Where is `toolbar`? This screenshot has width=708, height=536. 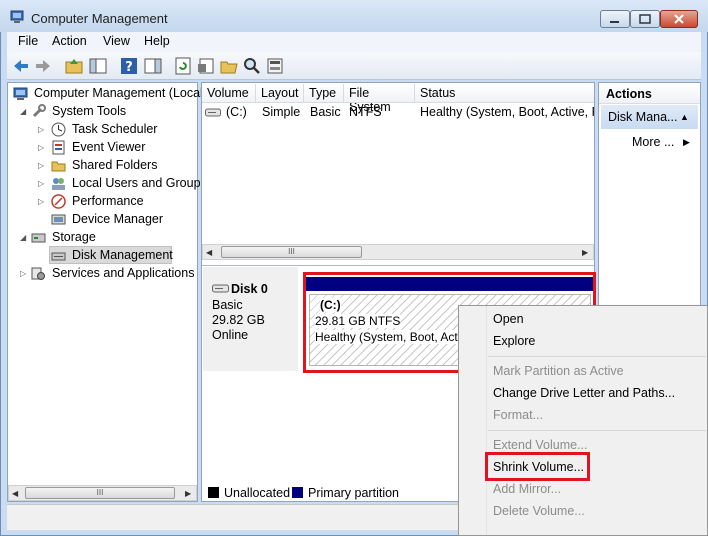
toolbar is located at coordinates (354, 66).